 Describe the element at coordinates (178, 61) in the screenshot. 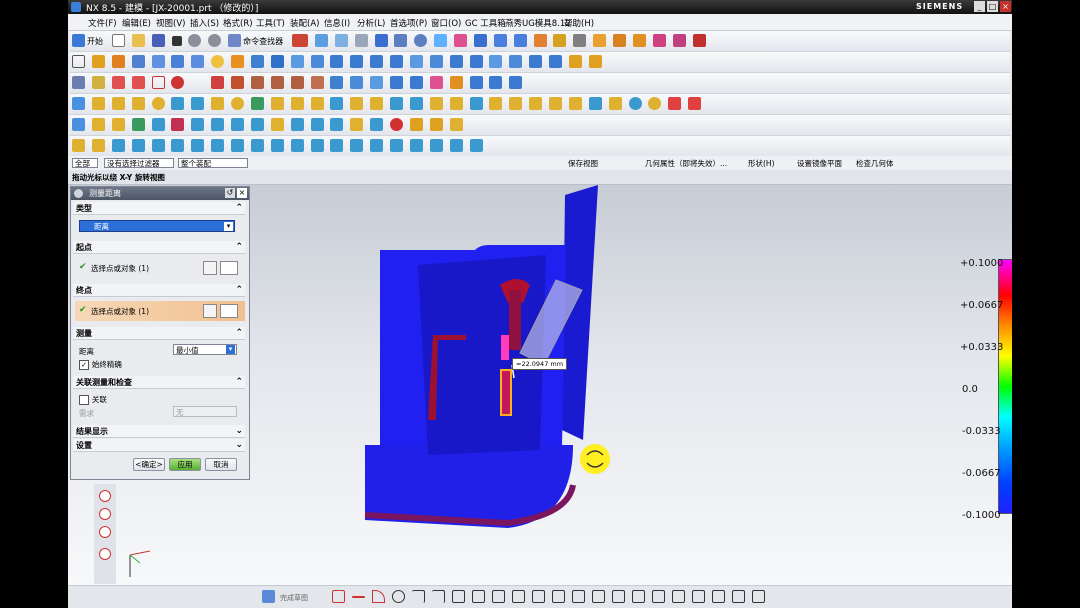

I see `block-icon` at that location.